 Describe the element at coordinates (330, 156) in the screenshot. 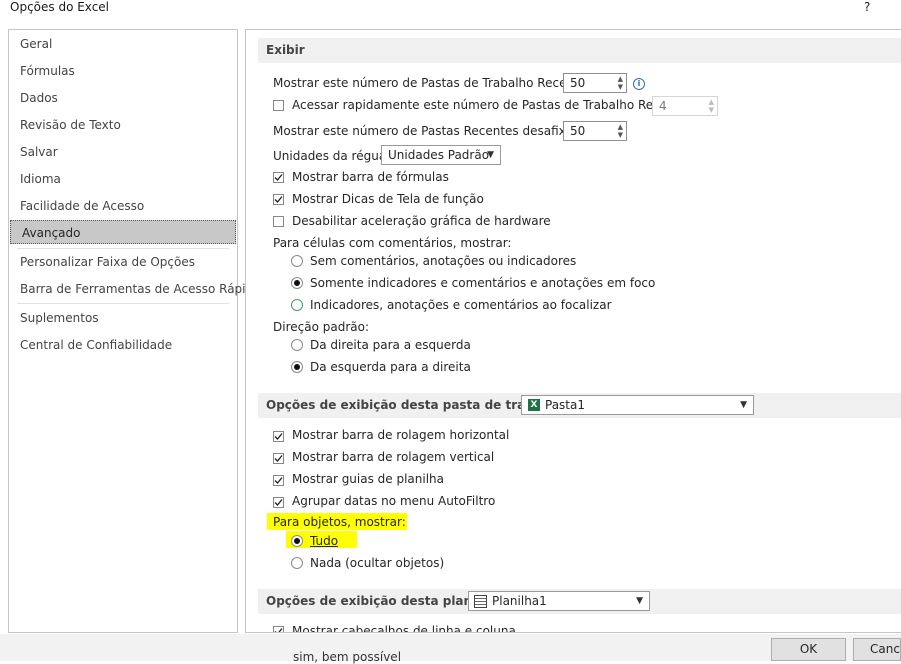

I see `ruler-units-label: Unidades da régua` at that location.